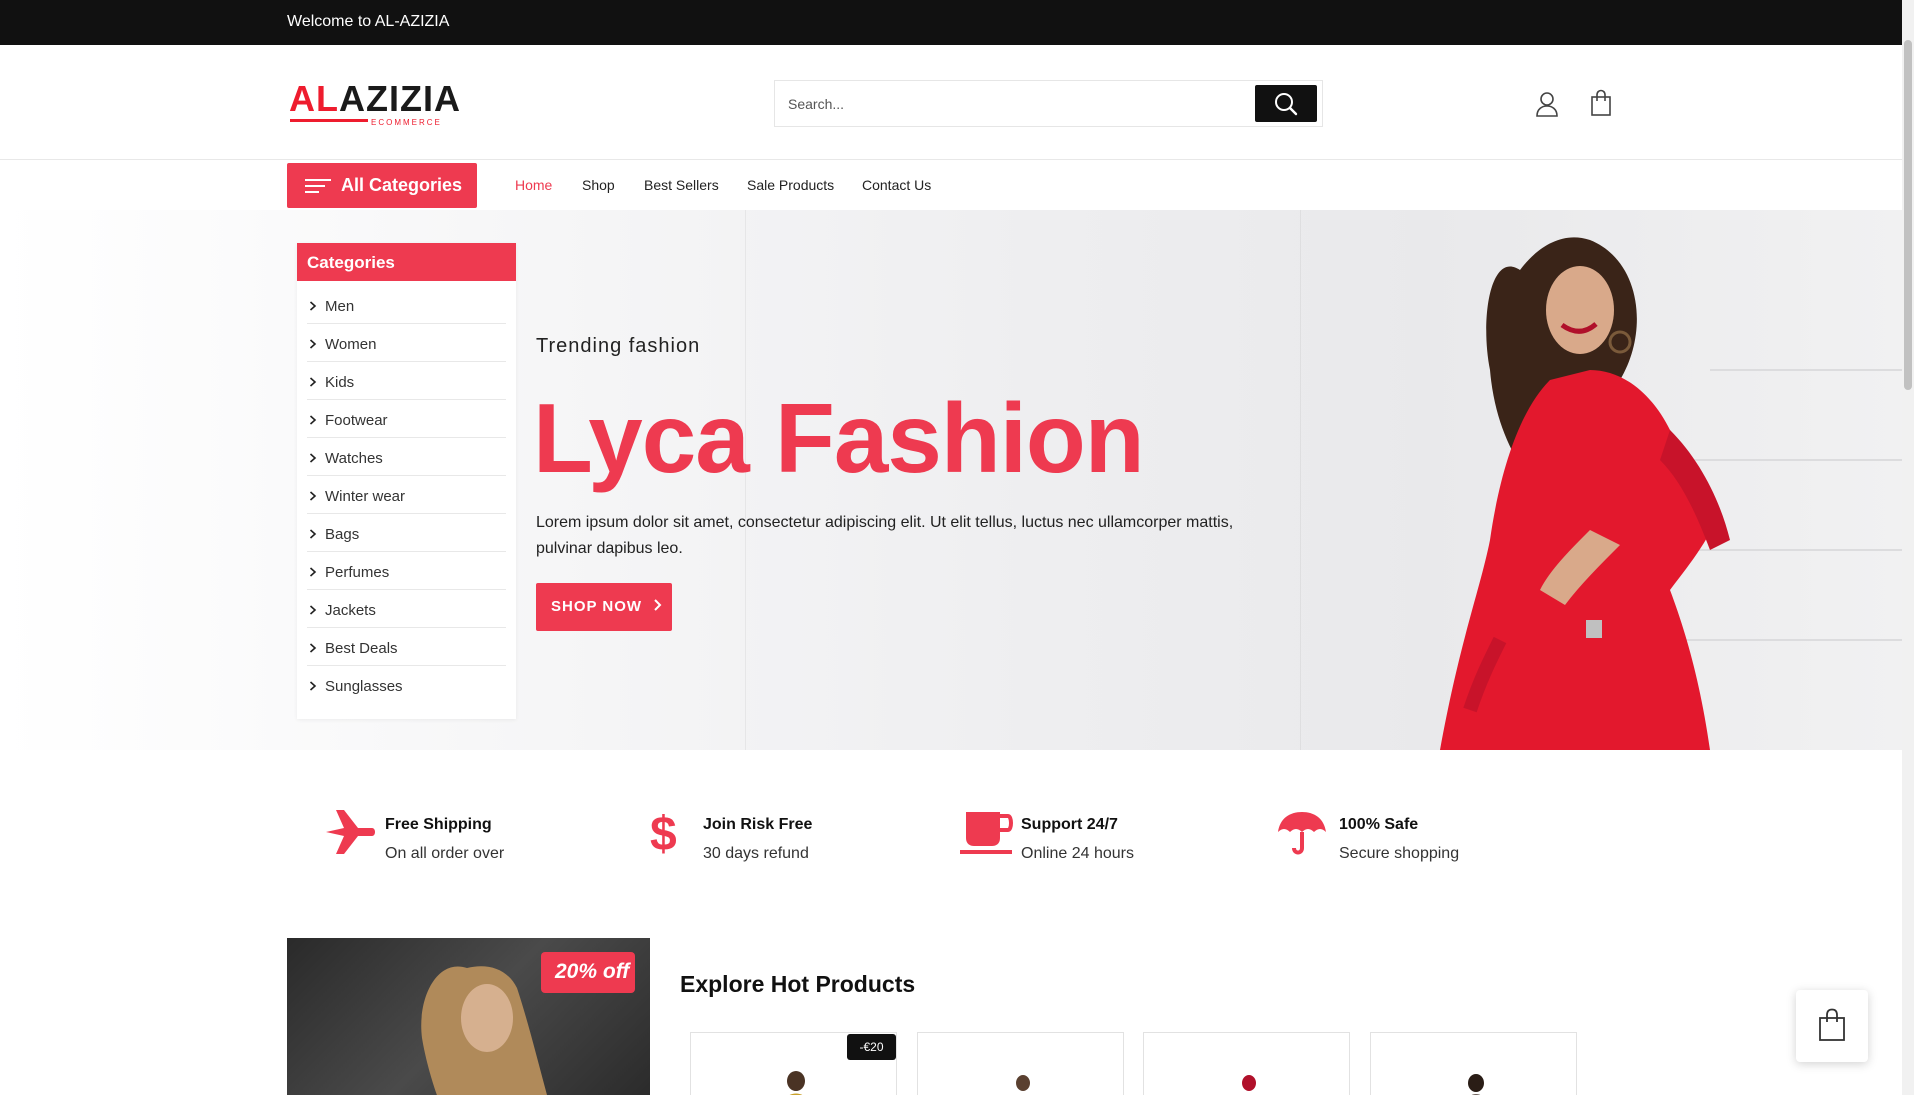 This screenshot has height=1095, width=1914. I want to click on hero-title: Lyca Fashion, so click(839, 438).